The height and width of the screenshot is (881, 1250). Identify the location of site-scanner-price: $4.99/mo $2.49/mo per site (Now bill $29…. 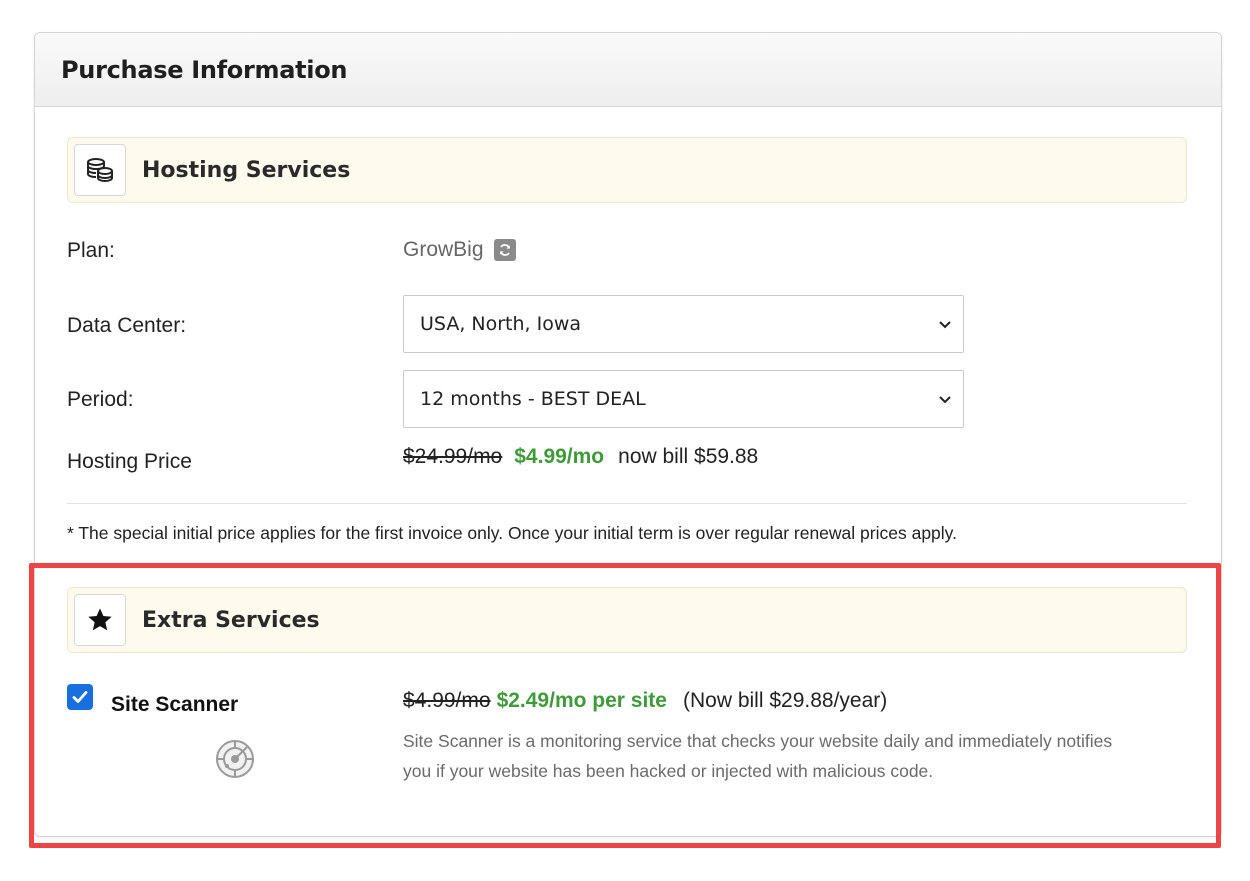
(645, 701).